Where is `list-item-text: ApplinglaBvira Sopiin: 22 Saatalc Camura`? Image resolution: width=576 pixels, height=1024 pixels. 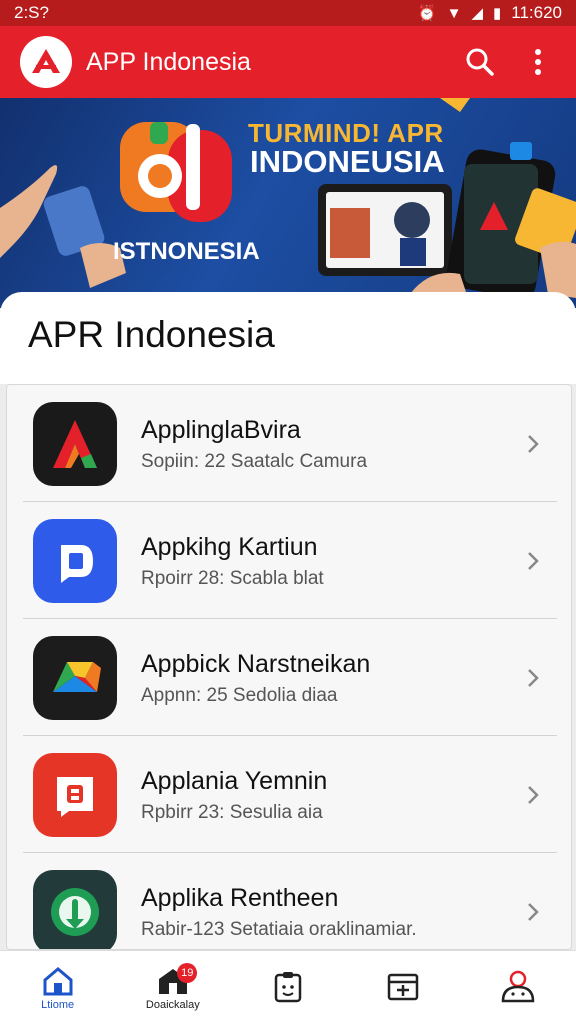 list-item-text: ApplinglaBvira Sopiin: 22 Saatalc Camura is located at coordinates (327, 444).